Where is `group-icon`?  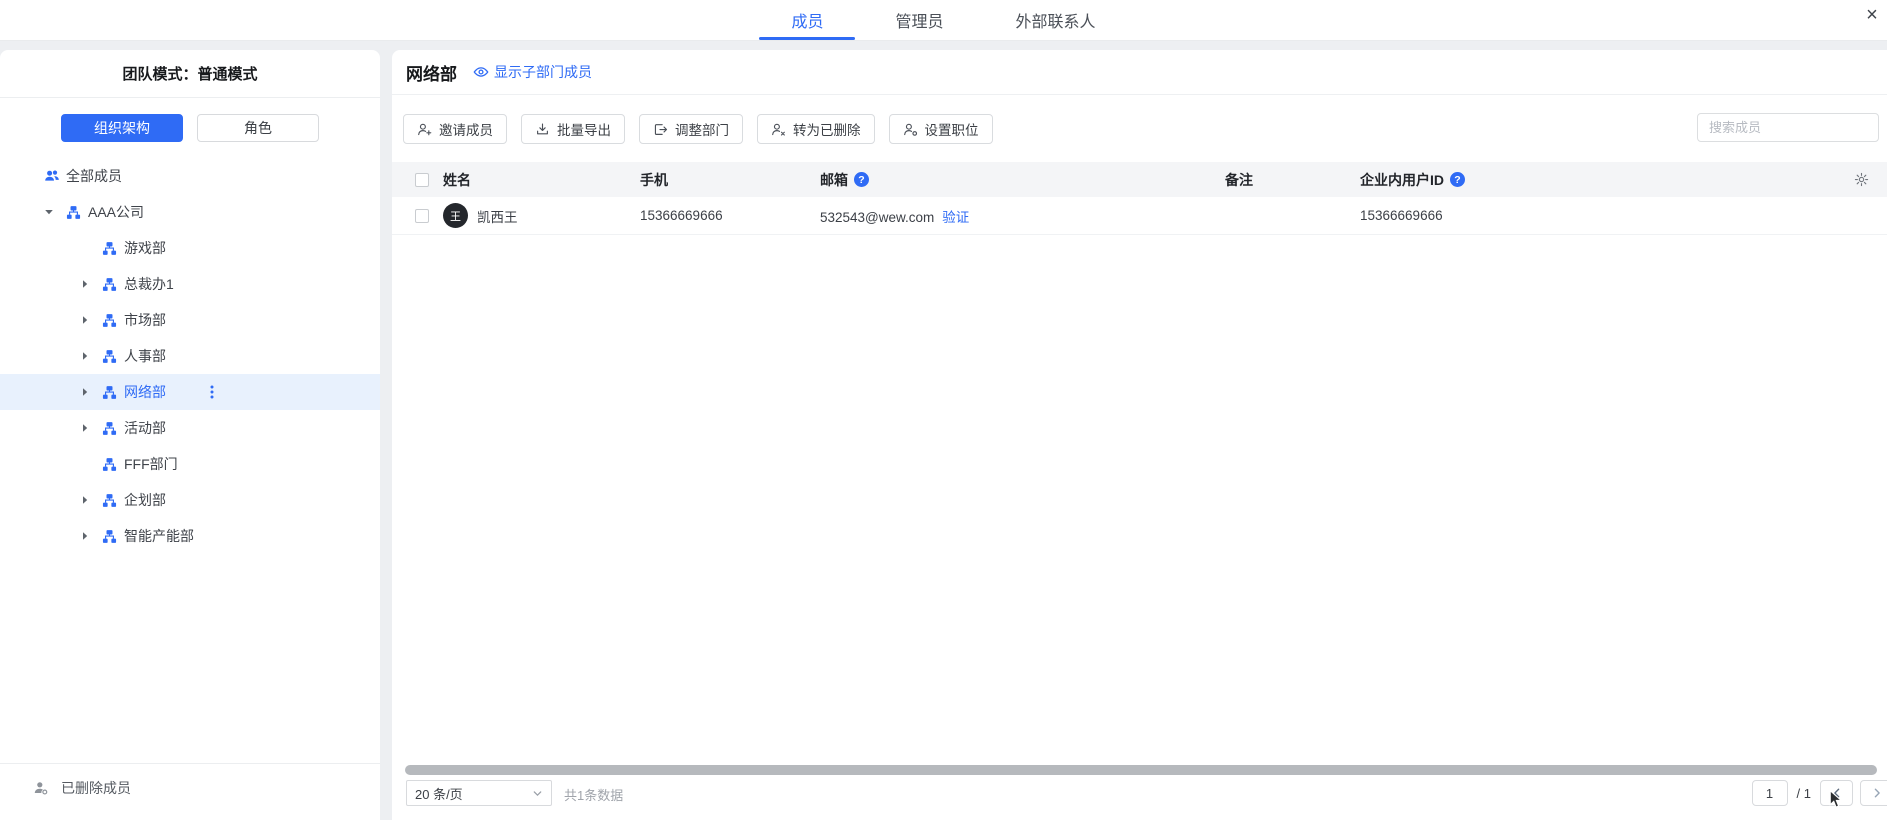 group-icon is located at coordinates (54, 176).